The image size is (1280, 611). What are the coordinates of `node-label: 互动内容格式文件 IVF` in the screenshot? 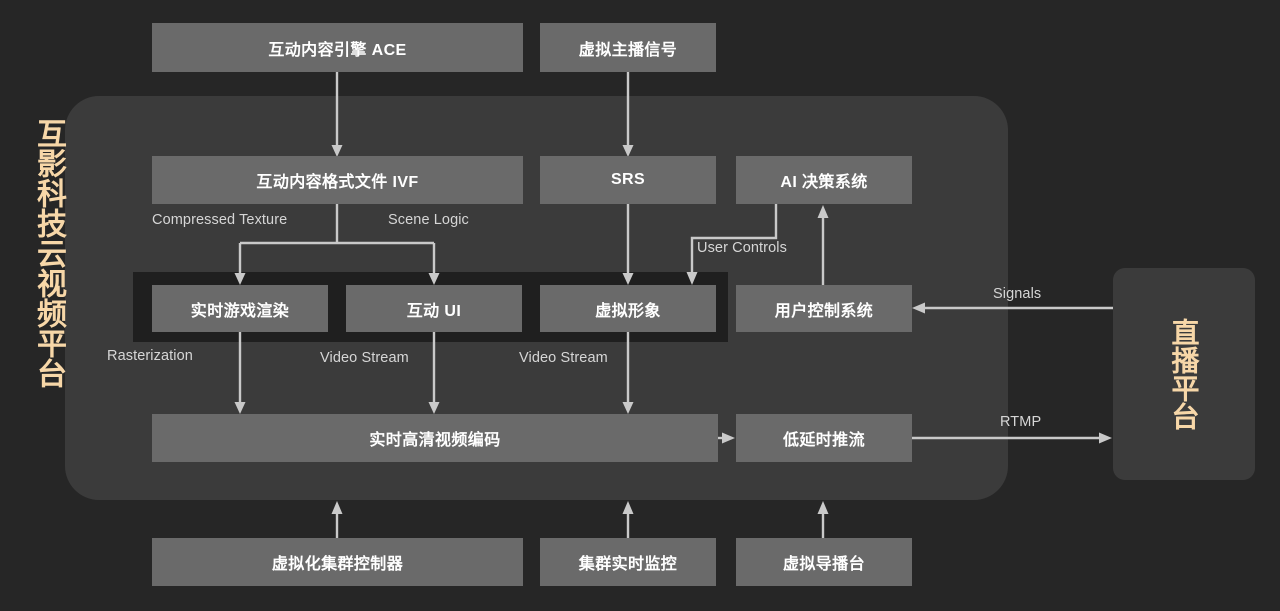 It's located at (337, 182).